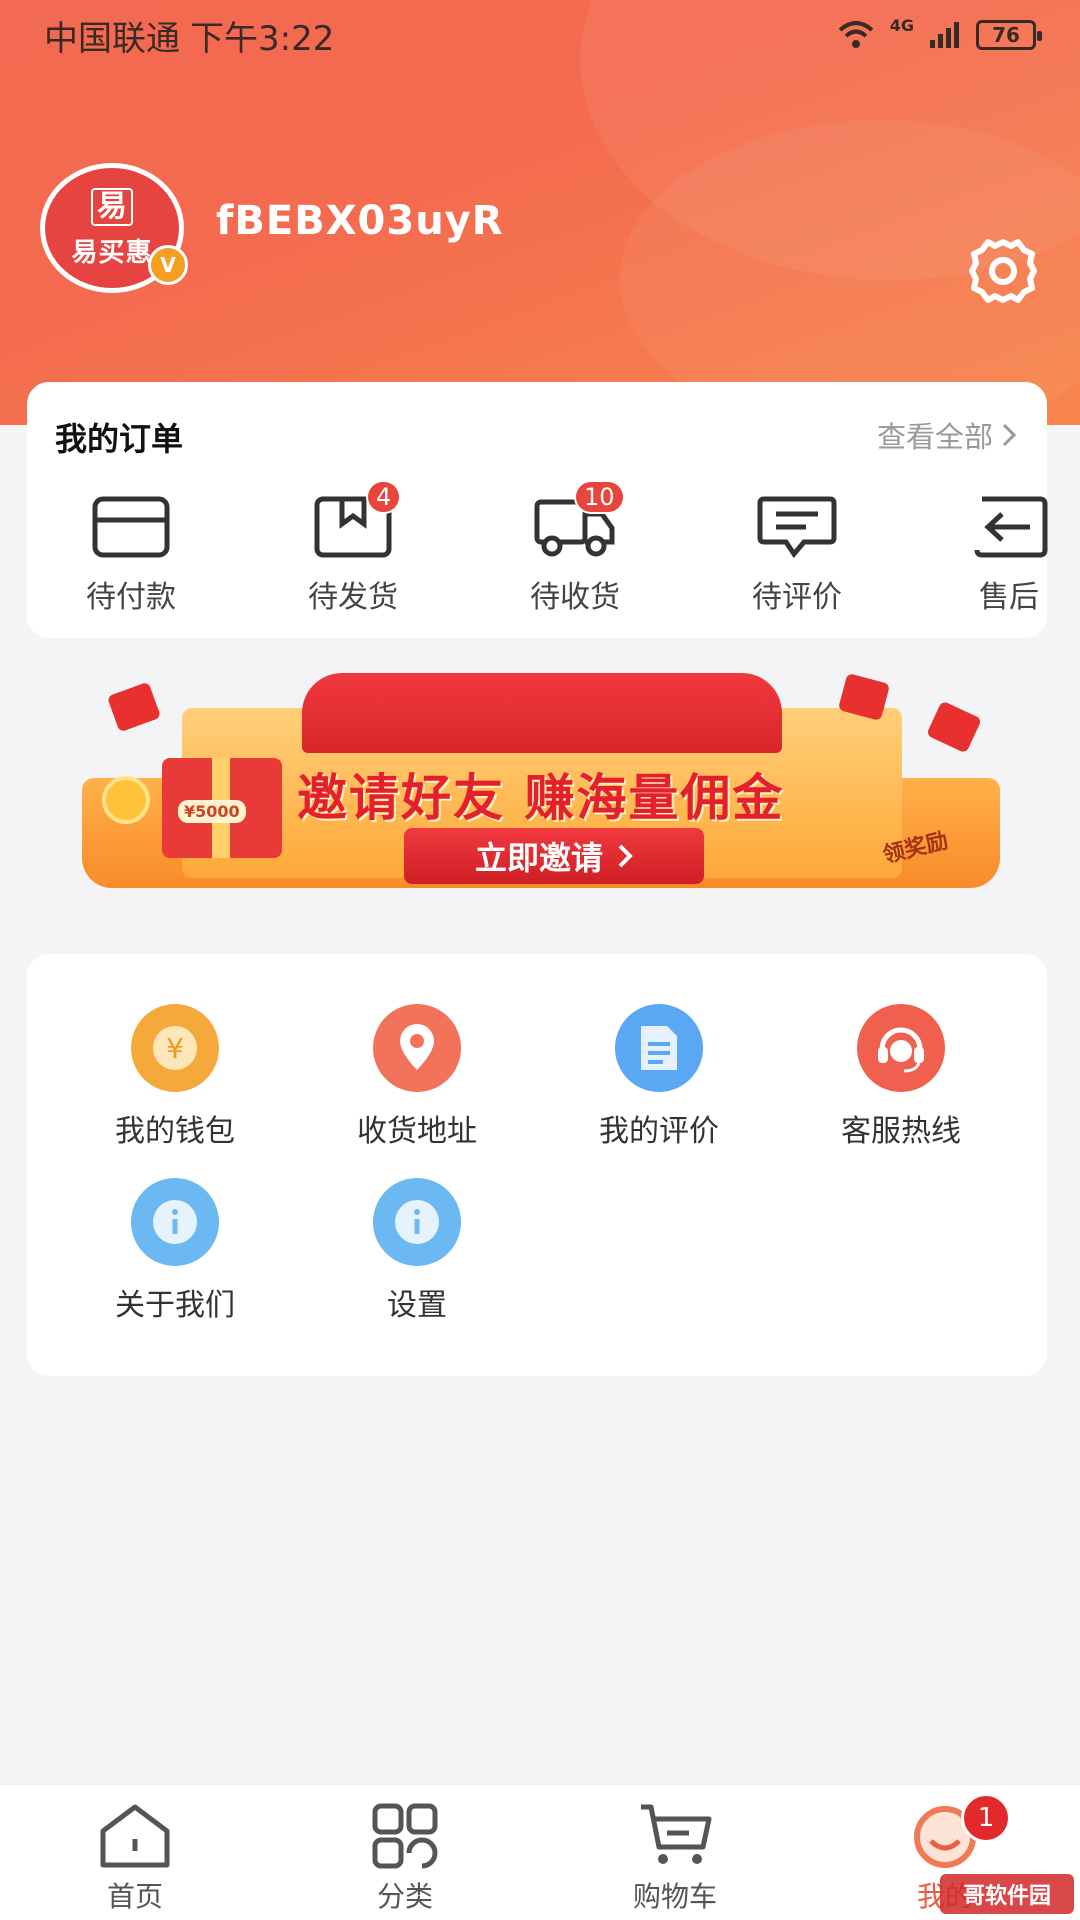 This screenshot has height=1920, width=1080. Describe the element at coordinates (541, 798) in the screenshot. I see `banner-headline: 邀请好友 赚海量佣金` at that location.